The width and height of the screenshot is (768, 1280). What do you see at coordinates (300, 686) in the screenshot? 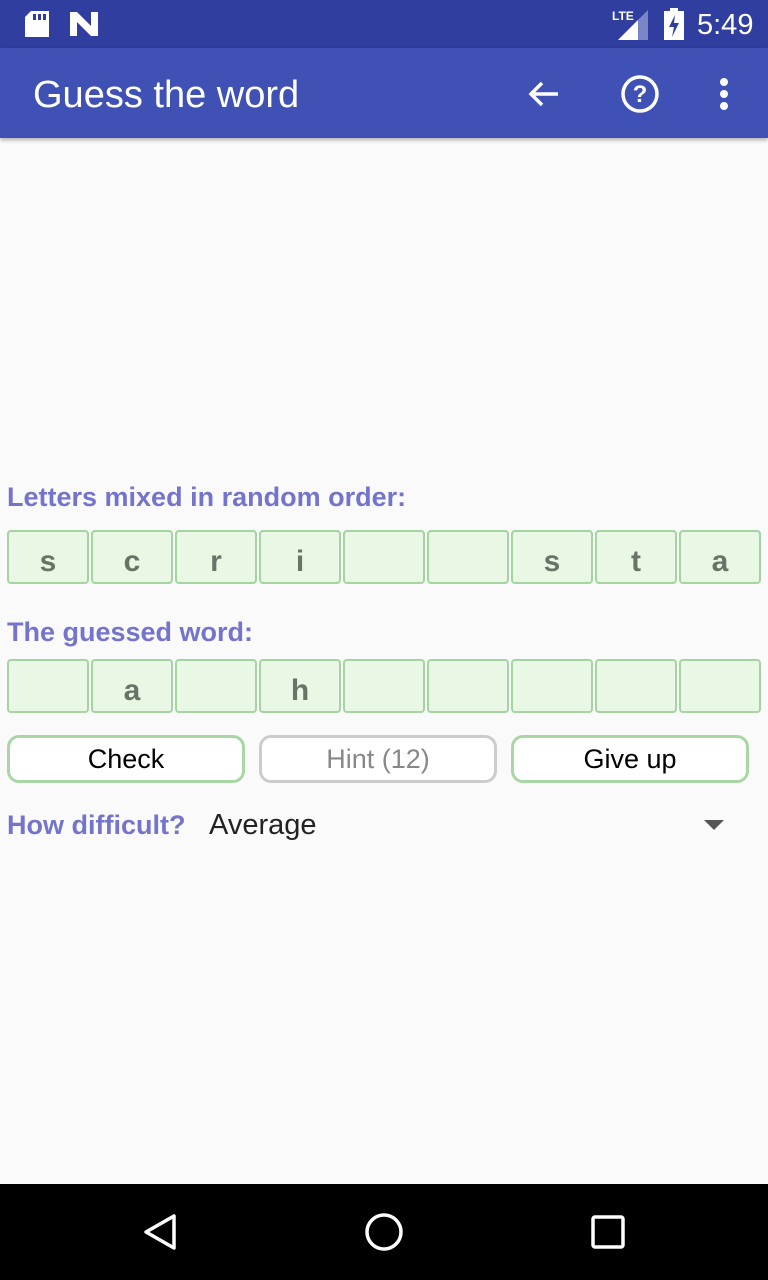
I see `guessed-letter-tile: h` at bounding box center [300, 686].